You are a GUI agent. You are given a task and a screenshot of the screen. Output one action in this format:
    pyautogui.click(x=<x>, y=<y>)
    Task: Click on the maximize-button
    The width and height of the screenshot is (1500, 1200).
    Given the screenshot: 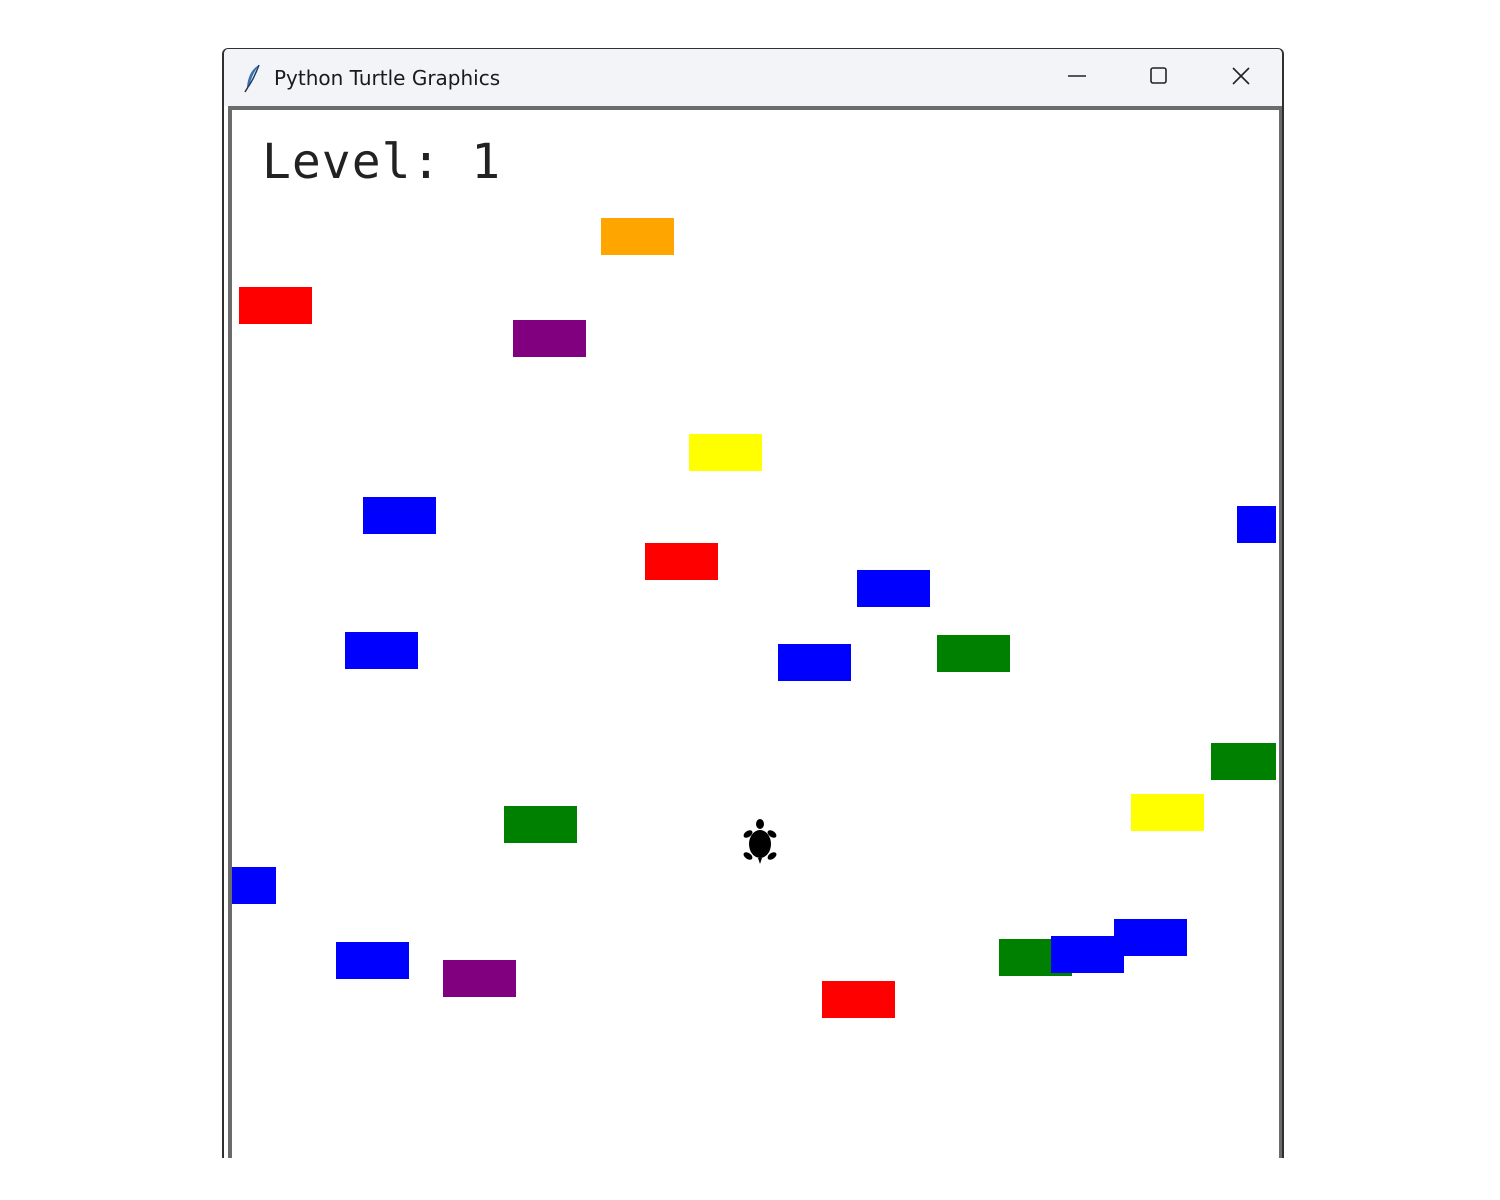 What is the action you would take?
    pyautogui.click(x=1159, y=77)
    